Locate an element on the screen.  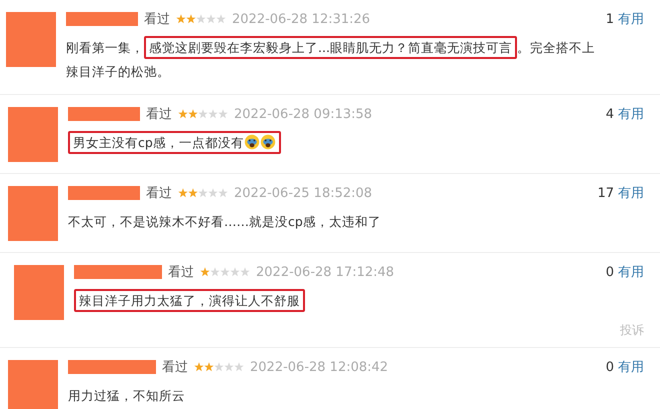
comment-time: 2022-06-25 18:52:08 is located at coordinates (303, 193).